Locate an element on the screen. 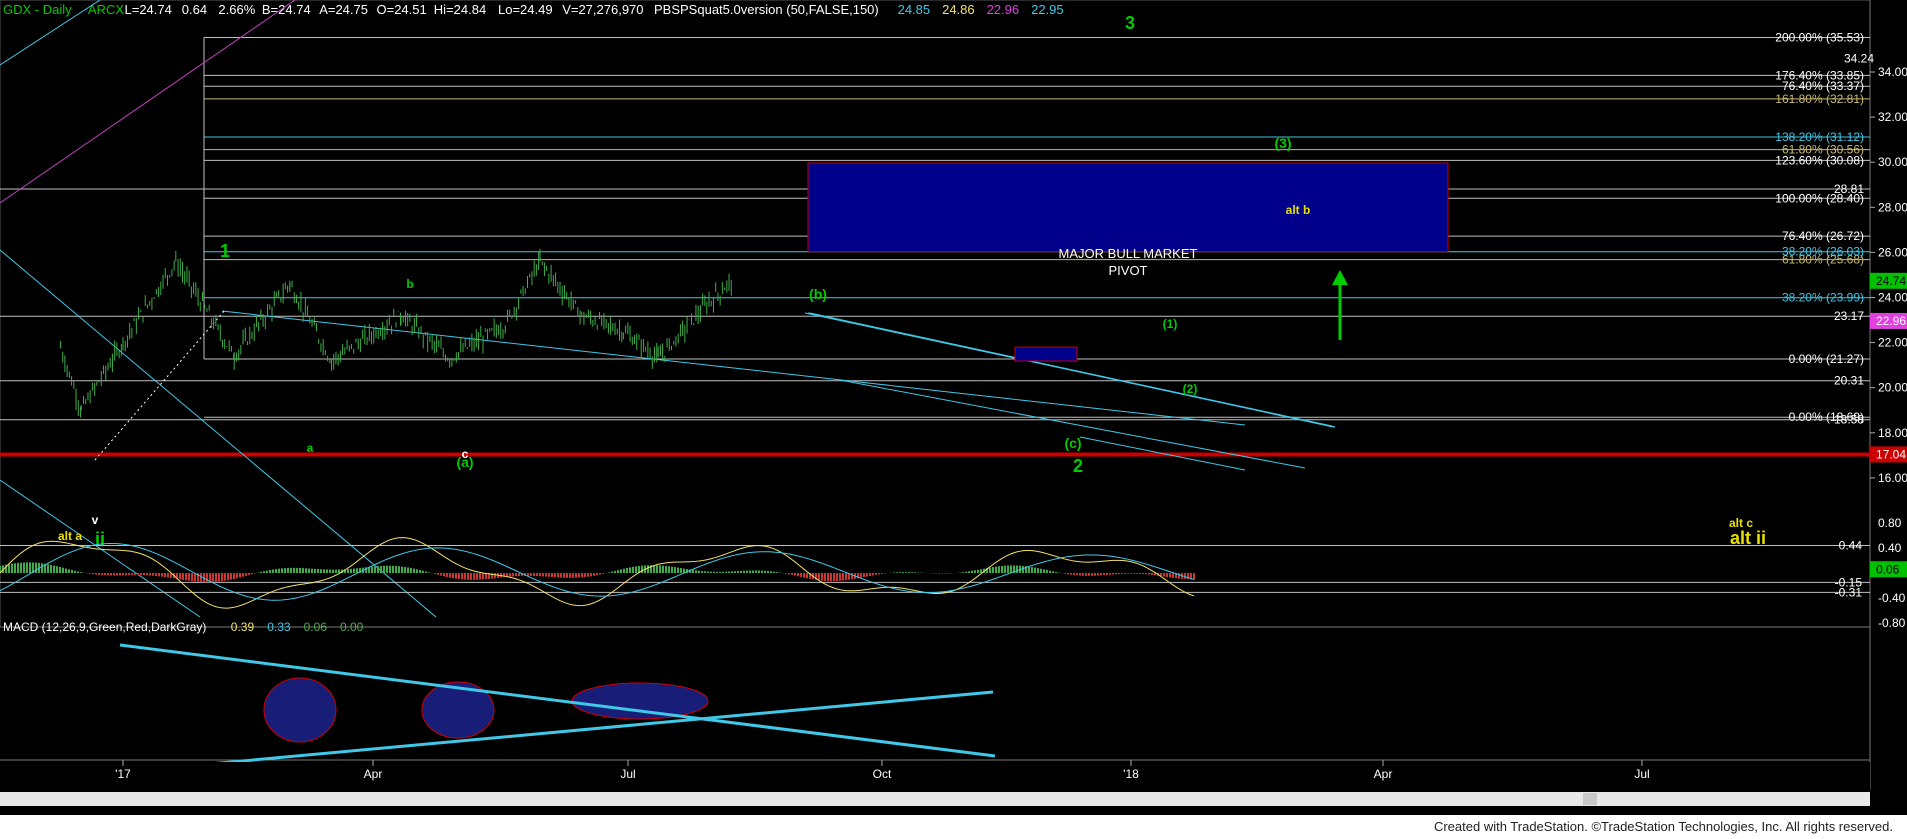 This screenshot has height=839, width=1907. header-field-11: PBSPSquat5.0version (50,FALSE,150) is located at coordinates (766, 9).